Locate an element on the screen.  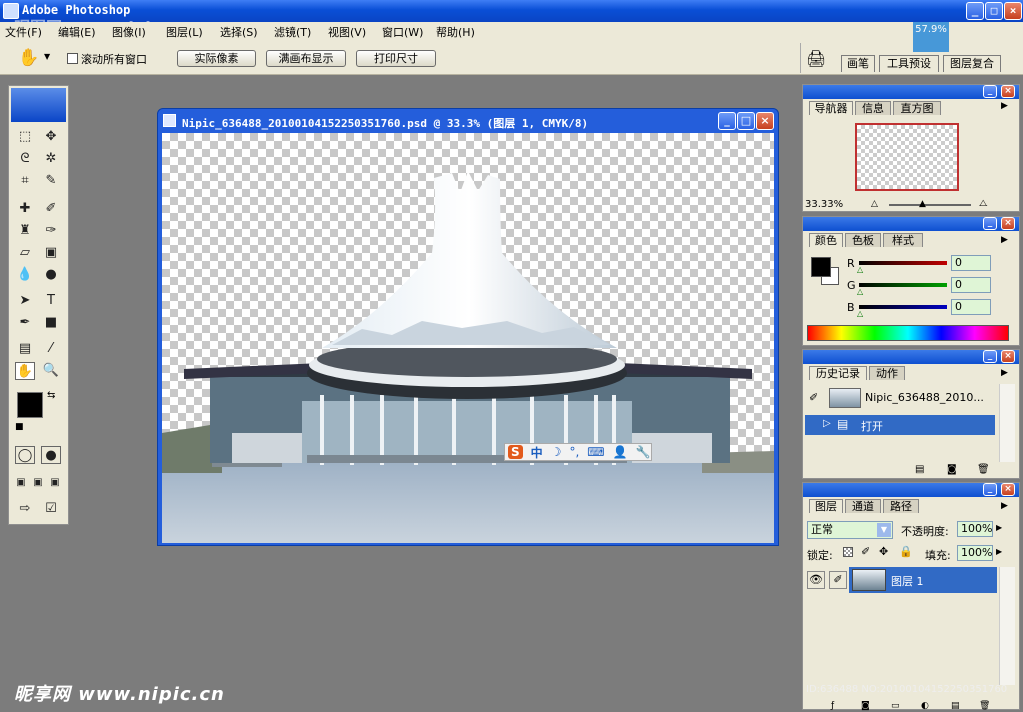
zoom-slider-track is located at coordinates (930, 205).